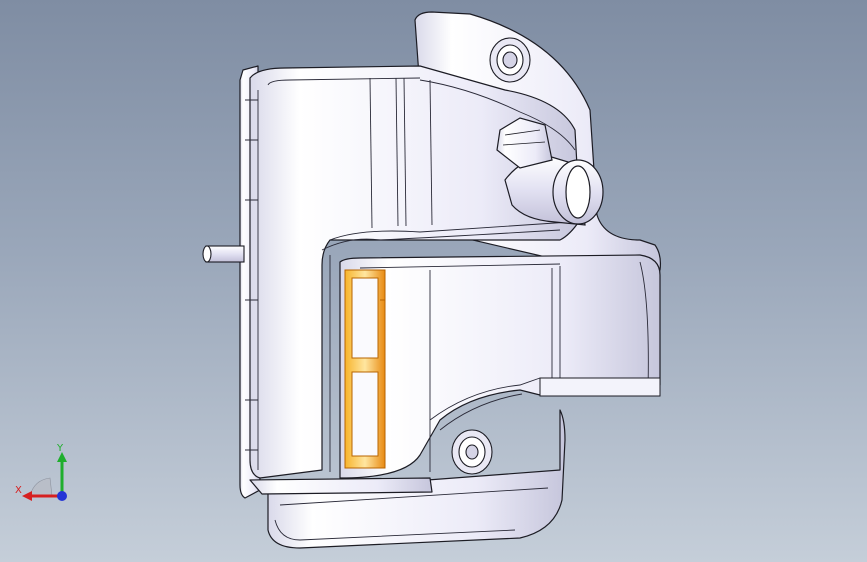 This screenshot has height=562, width=867. I want to click on side-chamber, so click(500, 366).